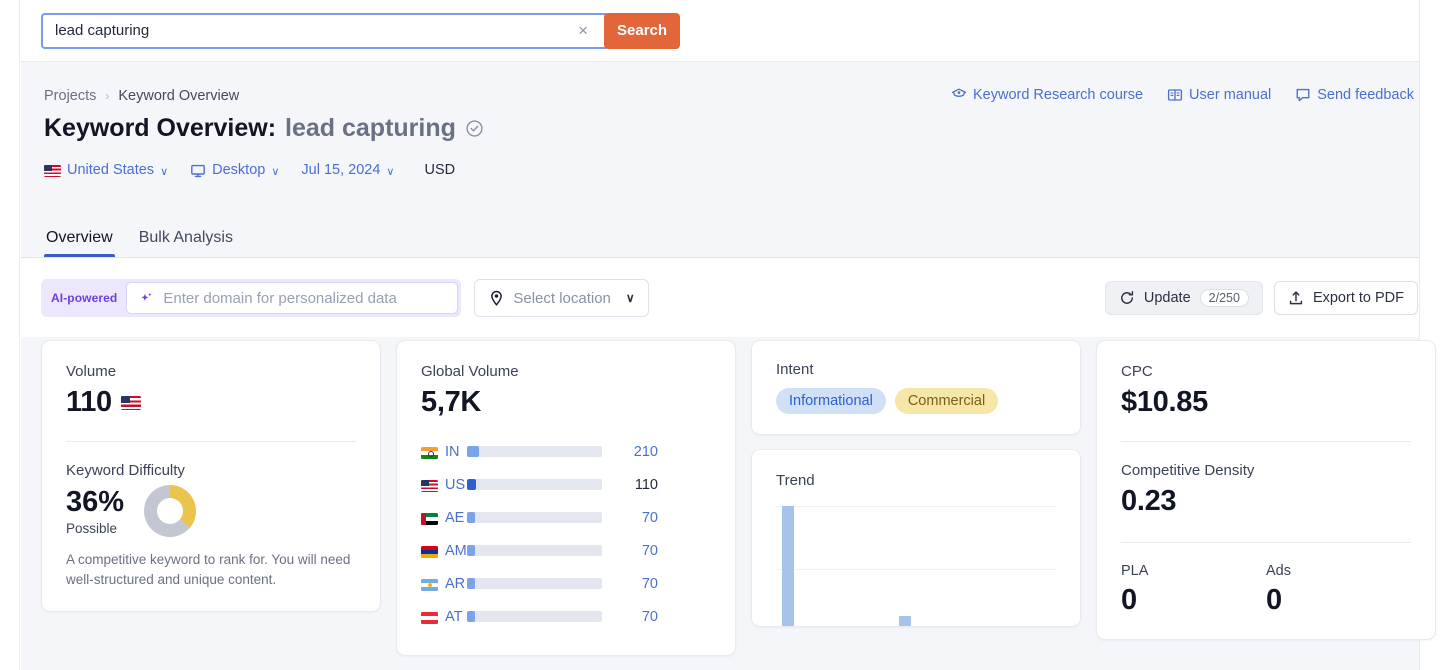 Image resolution: width=1440 pixels, height=670 pixels. What do you see at coordinates (496, 298) in the screenshot?
I see `map-pin-icon` at bounding box center [496, 298].